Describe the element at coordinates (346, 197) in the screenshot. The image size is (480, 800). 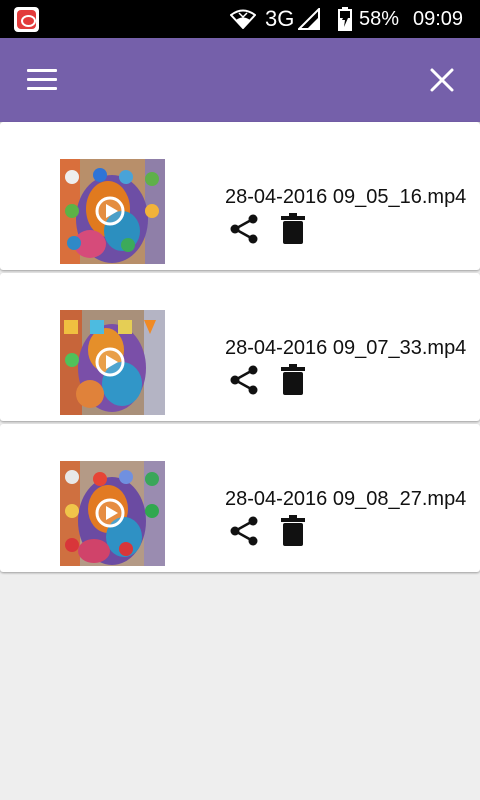
I see `video-file-name: 28-04-2016 09_05_16.mp4` at that location.